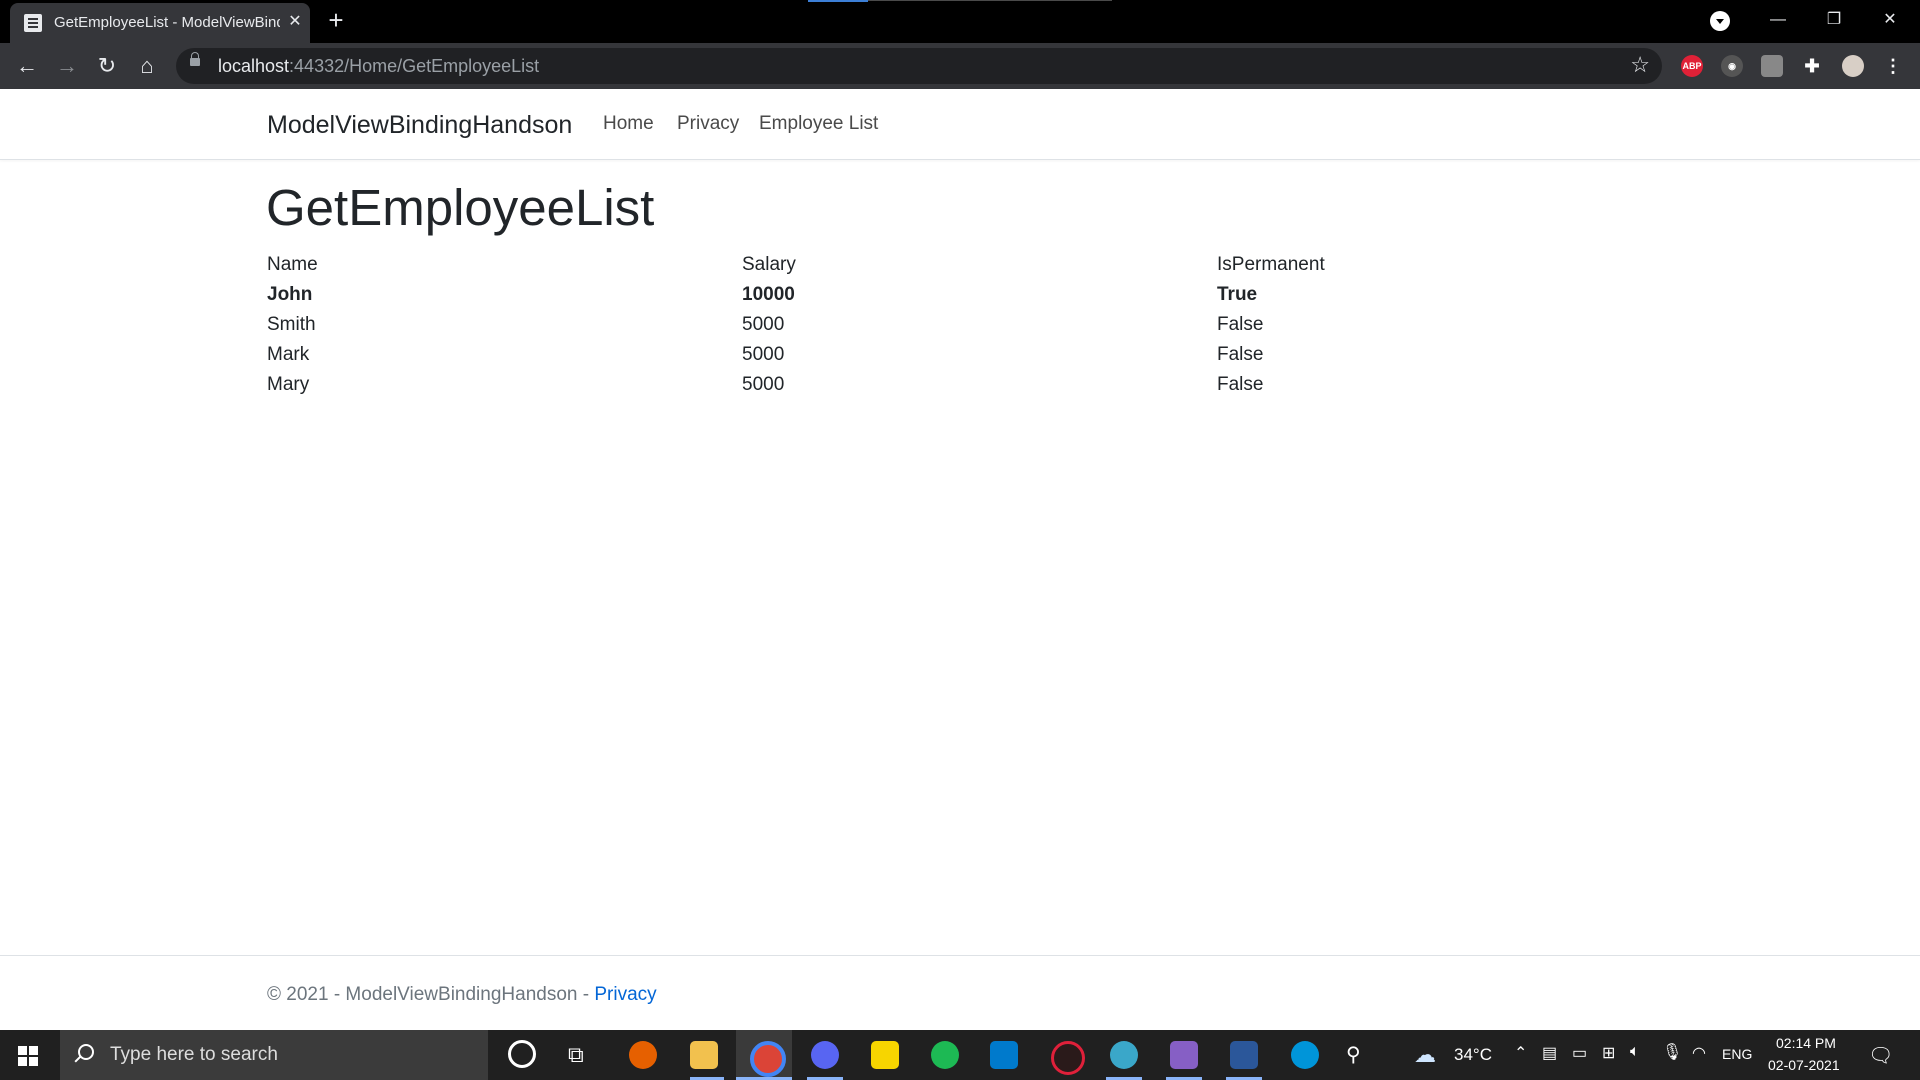  I want to click on employee-name: John, so click(290, 294).